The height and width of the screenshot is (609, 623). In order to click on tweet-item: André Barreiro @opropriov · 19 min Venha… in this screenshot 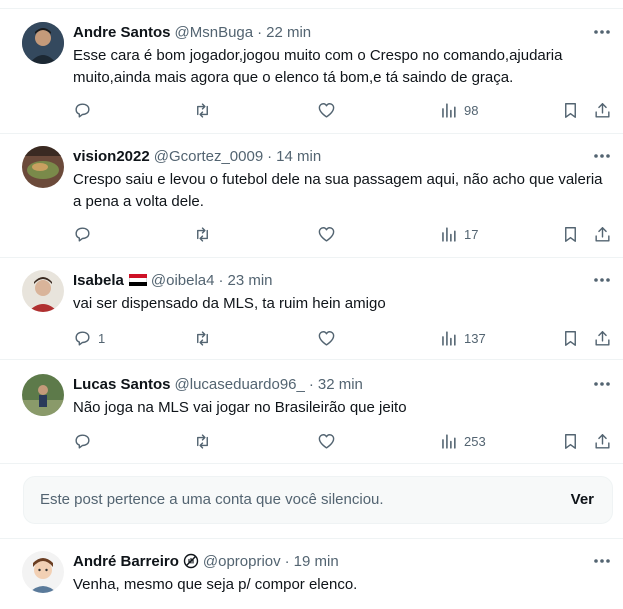, I will do `click(311, 574)`.